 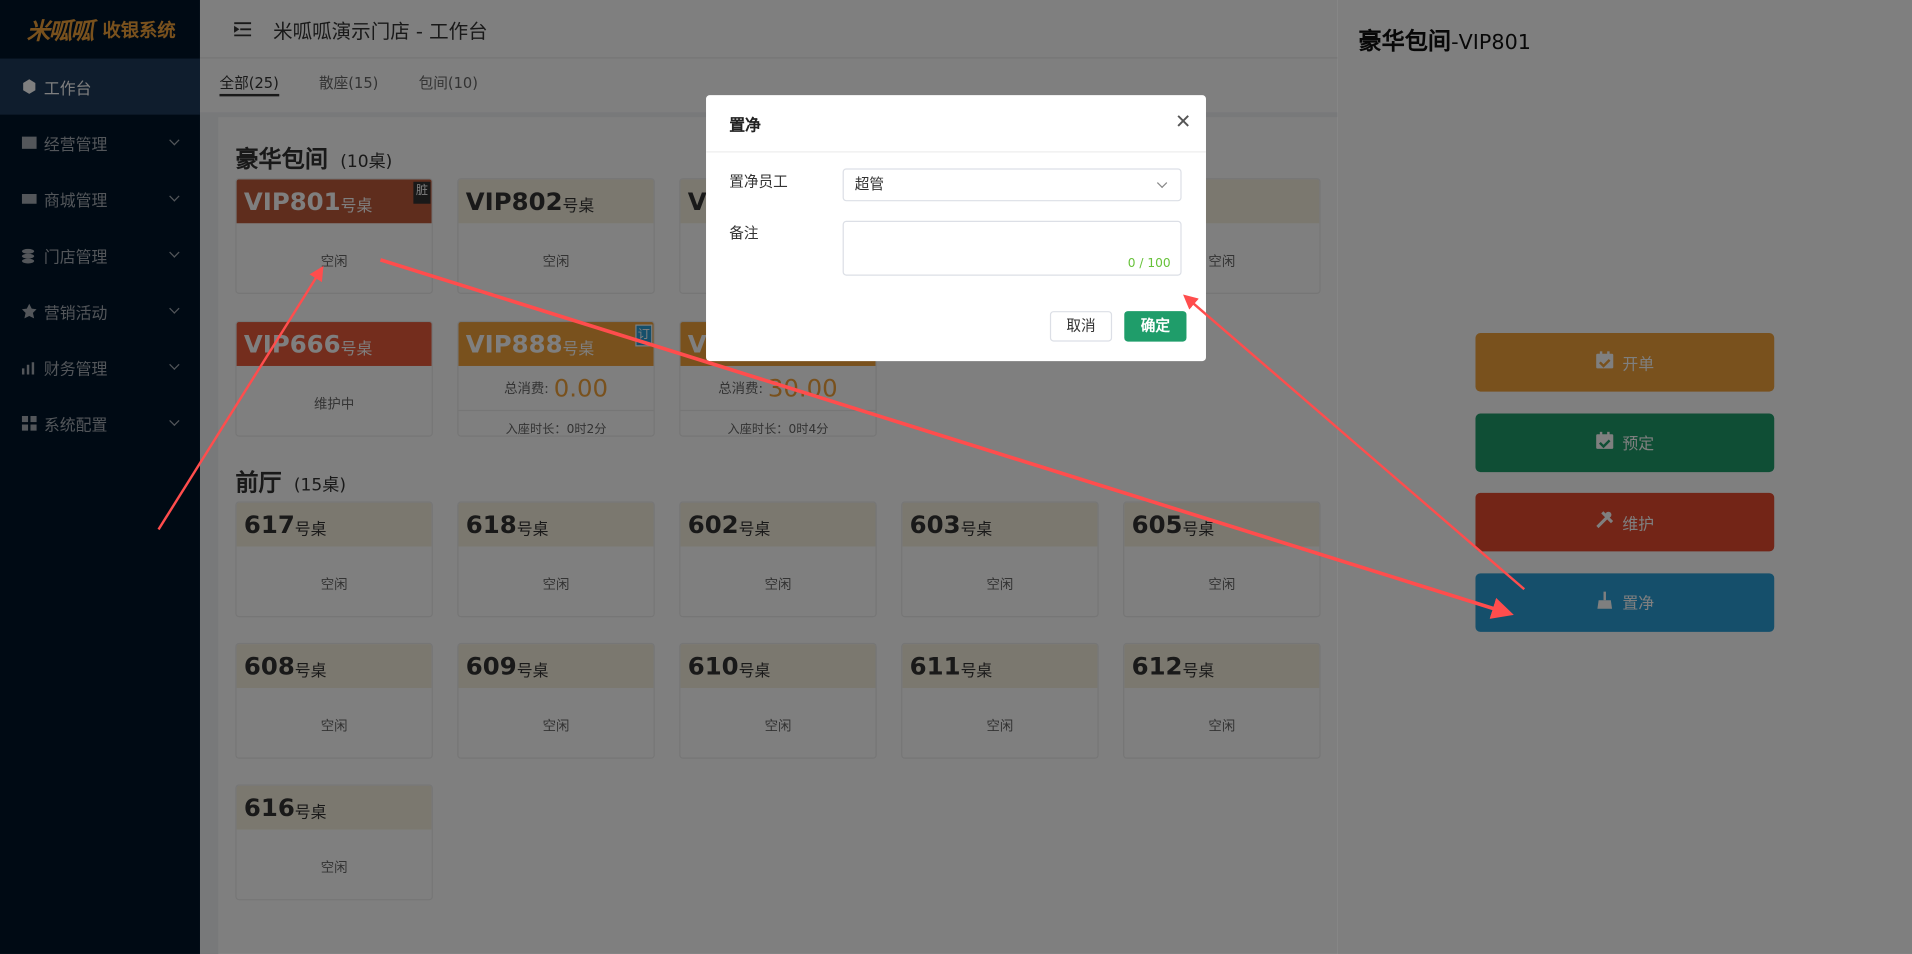 I want to click on staff-label: 置净员工, so click(x=758, y=182).